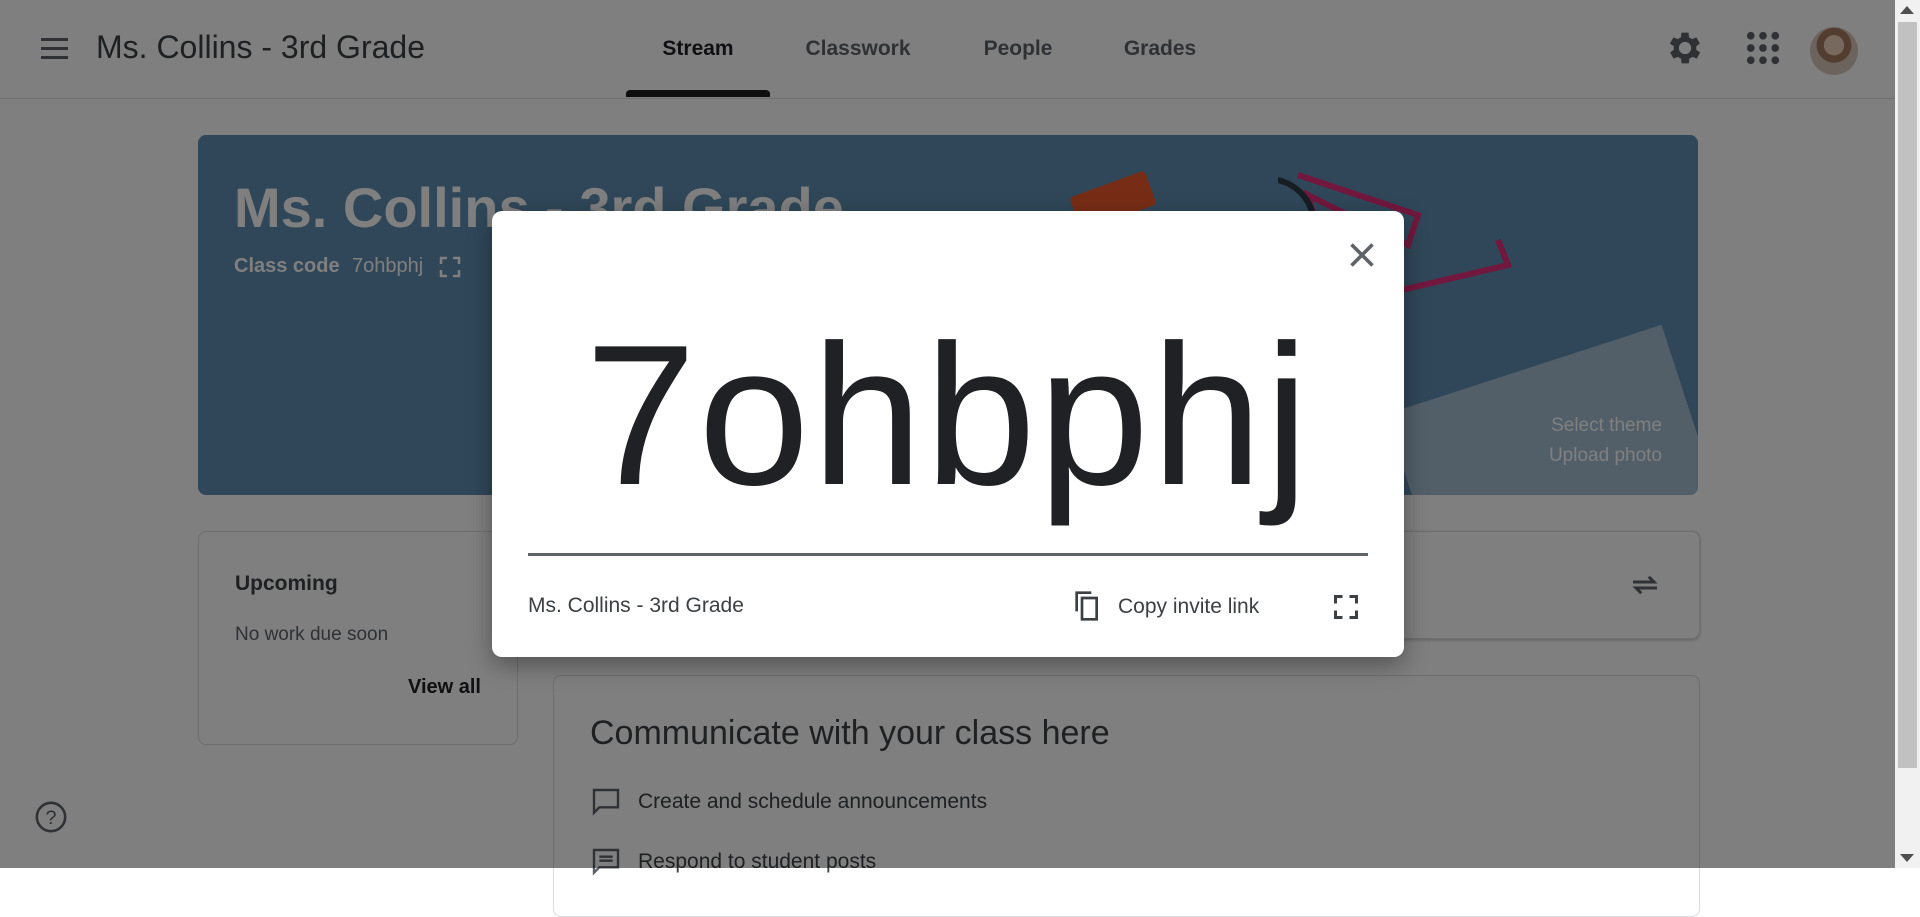 Image resolution: width=1920 pixels, height=917 pixels. I want to click on scrollbar, so click(1907, 434).